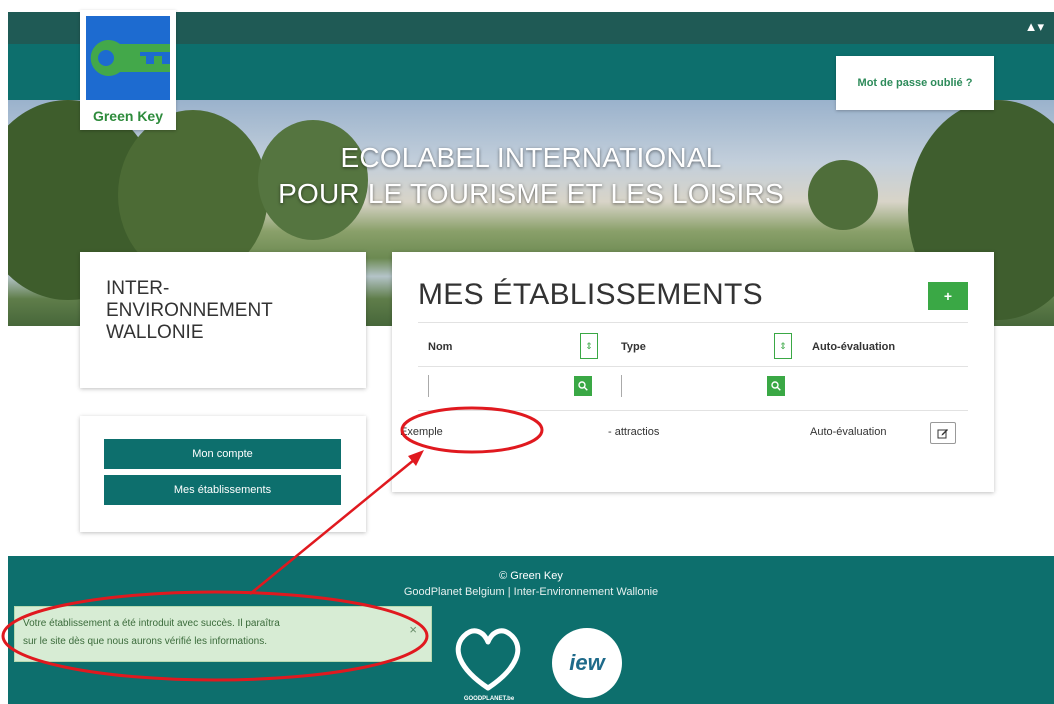 This screenshot has width=1054, height=704. What do you see at coordinates (848, 432) in the screenshot?
I see `auto-evaluation-status: Auto-évaluation` at bounding box center [848, 432].